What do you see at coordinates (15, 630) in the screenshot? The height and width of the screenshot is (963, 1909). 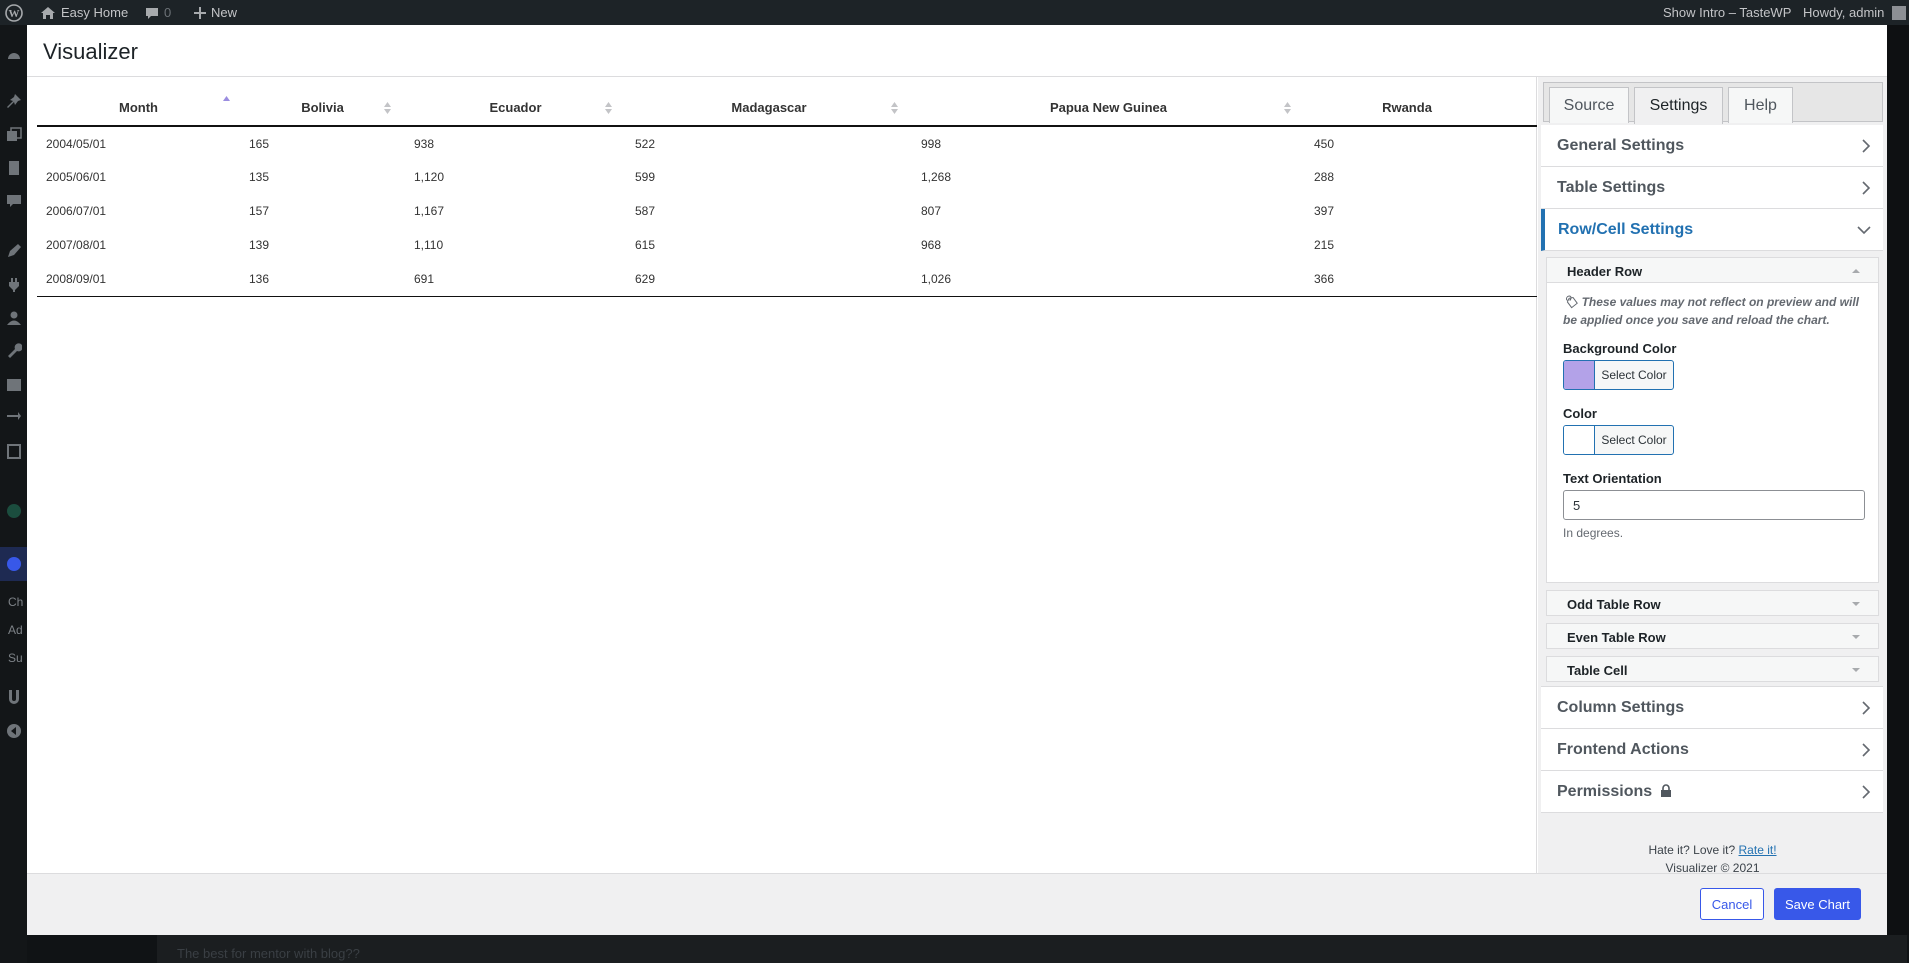 I see `submenu-item-add: Ad` at bounding box center [15, 630].